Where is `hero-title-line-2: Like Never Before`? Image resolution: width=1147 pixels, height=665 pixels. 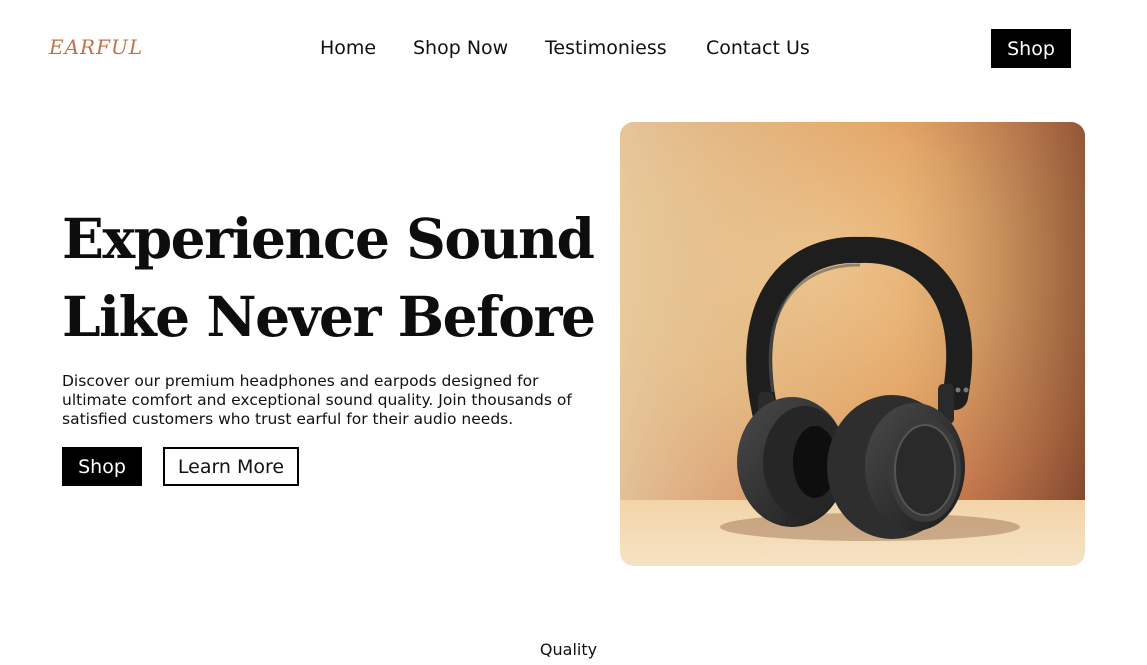 hero-title-line-2: Like Never Before is located at coordinates (329, 316).